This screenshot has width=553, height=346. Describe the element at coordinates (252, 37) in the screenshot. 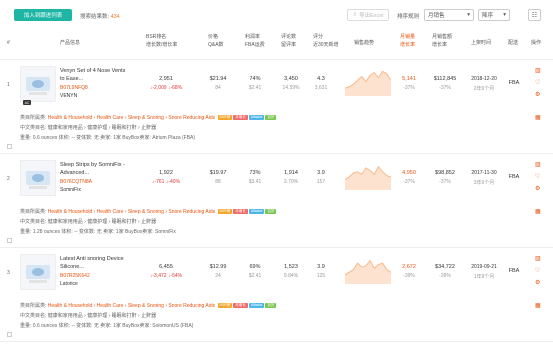

I see `header-gross: 利润率` at that location.